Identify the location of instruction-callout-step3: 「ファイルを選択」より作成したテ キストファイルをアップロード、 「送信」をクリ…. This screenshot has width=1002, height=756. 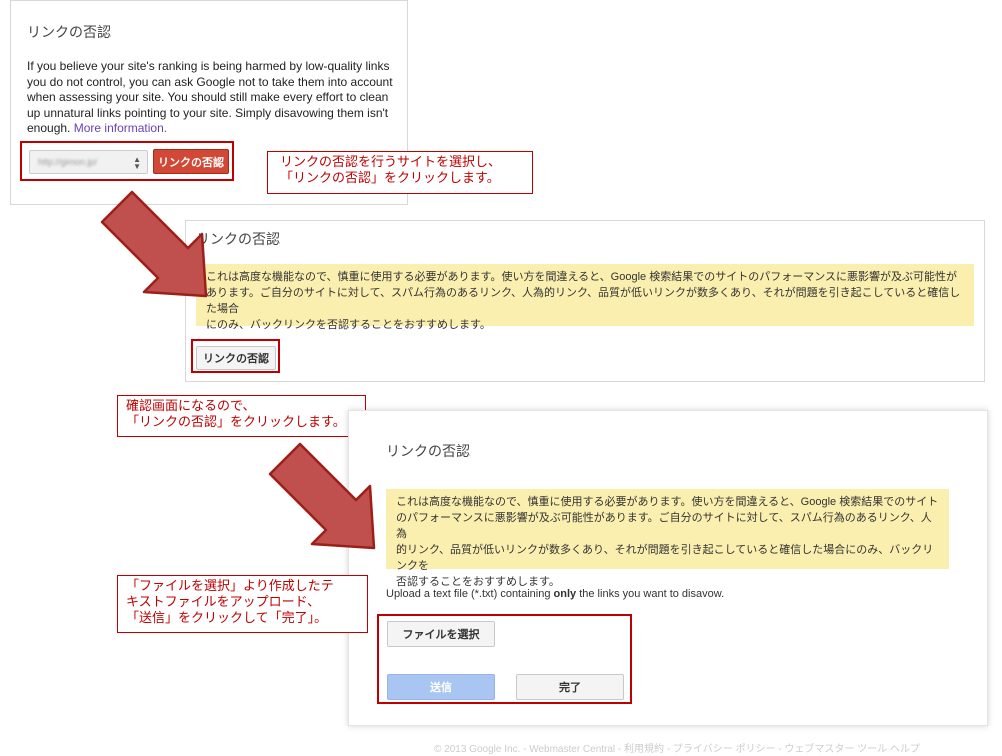
(242, 604).